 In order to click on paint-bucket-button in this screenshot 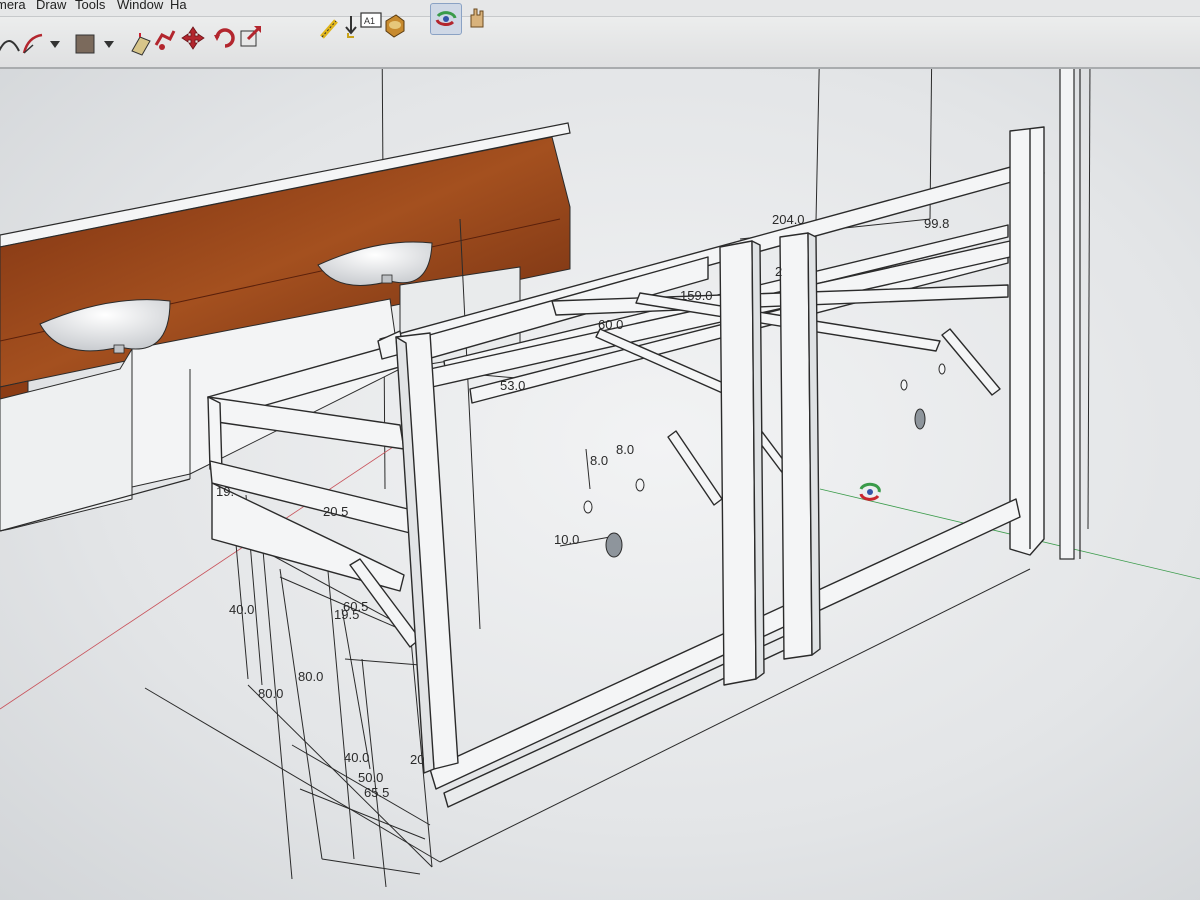, I will do `click(85, 44)`.